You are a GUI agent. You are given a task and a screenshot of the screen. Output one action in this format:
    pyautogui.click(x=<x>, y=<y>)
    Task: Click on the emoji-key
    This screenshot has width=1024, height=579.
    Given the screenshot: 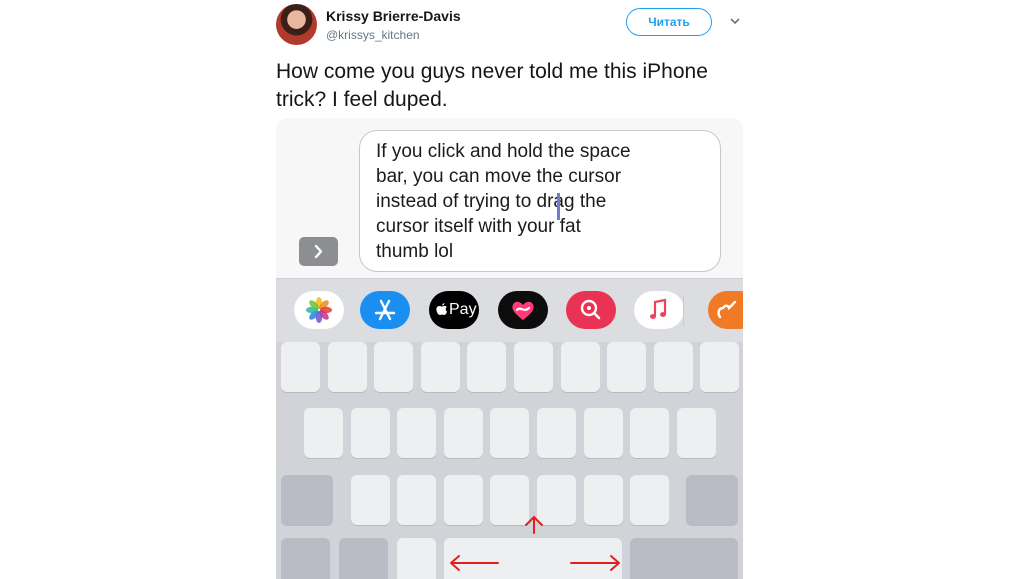 What is the action you would take?
    pyautogui.click(x=363, y=558)
    